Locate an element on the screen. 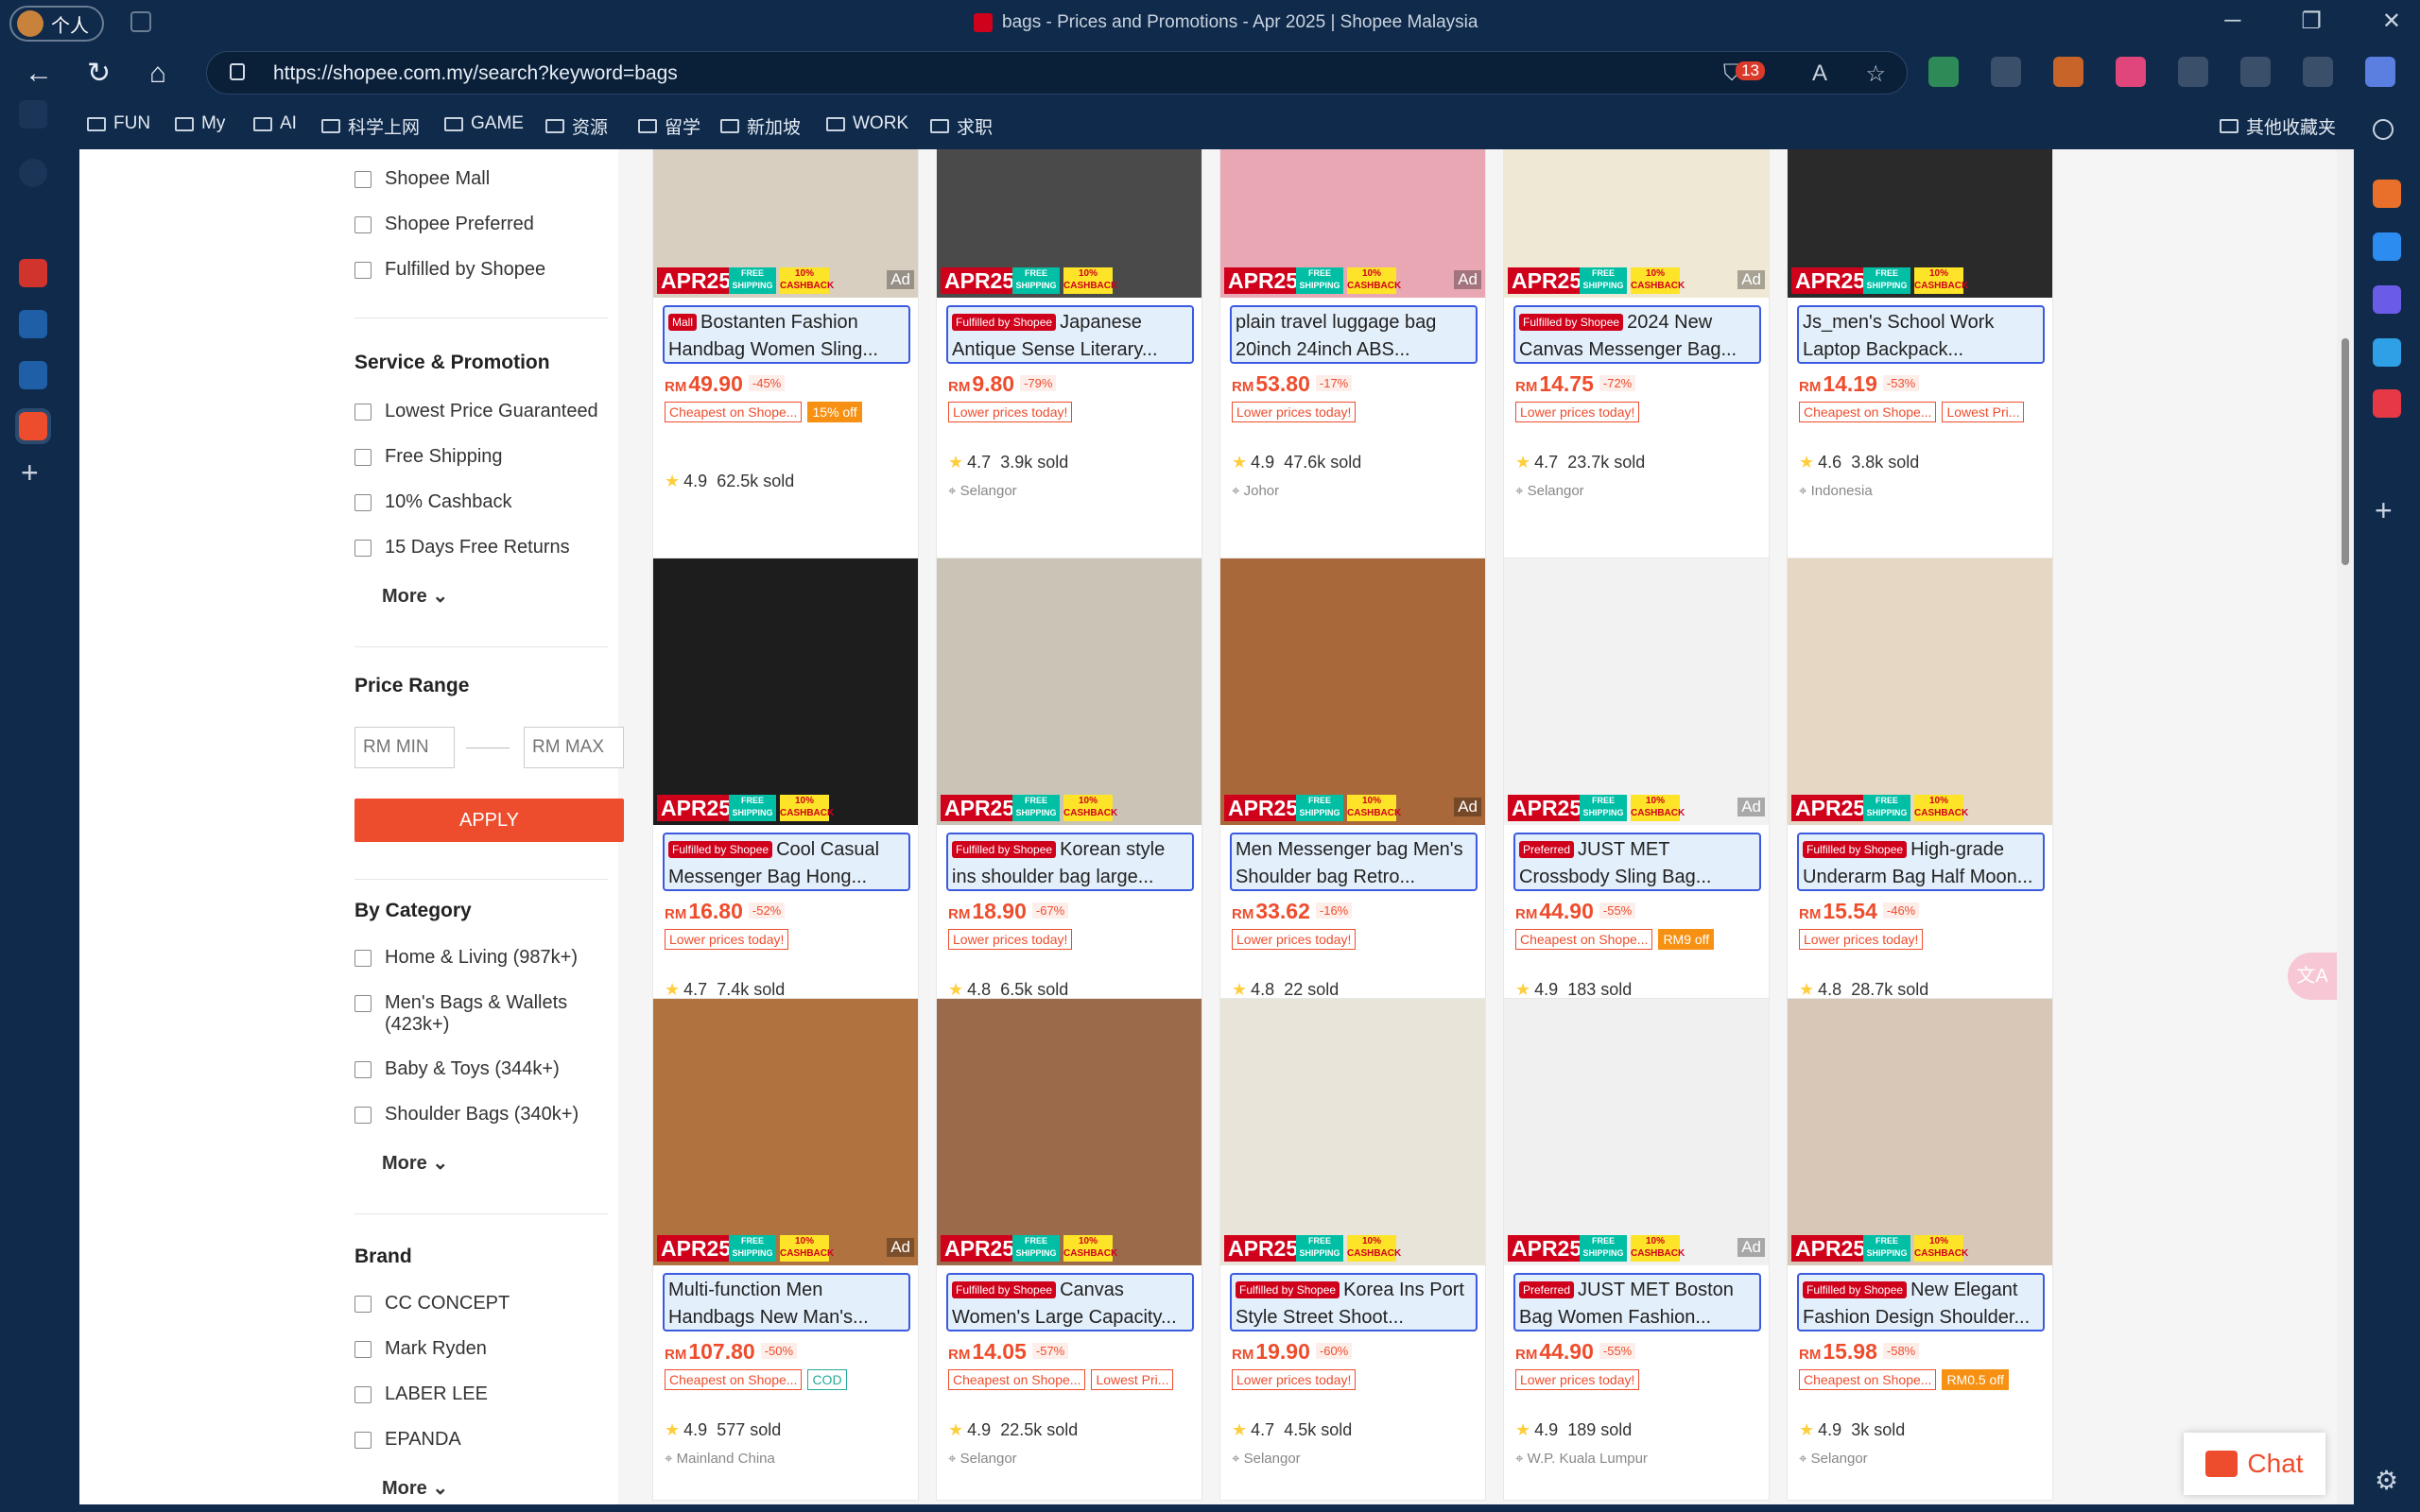 The height and width of the screenshot is (1512, 2420). bookmark-folder: 新加坡 is located at coordinates (760, 126).